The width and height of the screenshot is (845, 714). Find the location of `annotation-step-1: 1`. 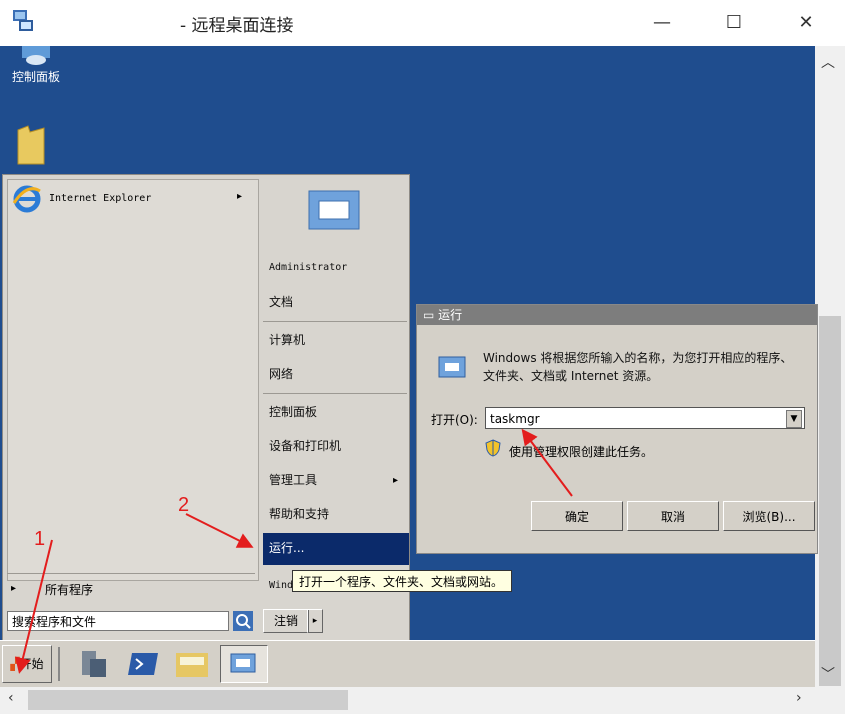

annotation-step-1: 1 is located at coordinates (40, 539).